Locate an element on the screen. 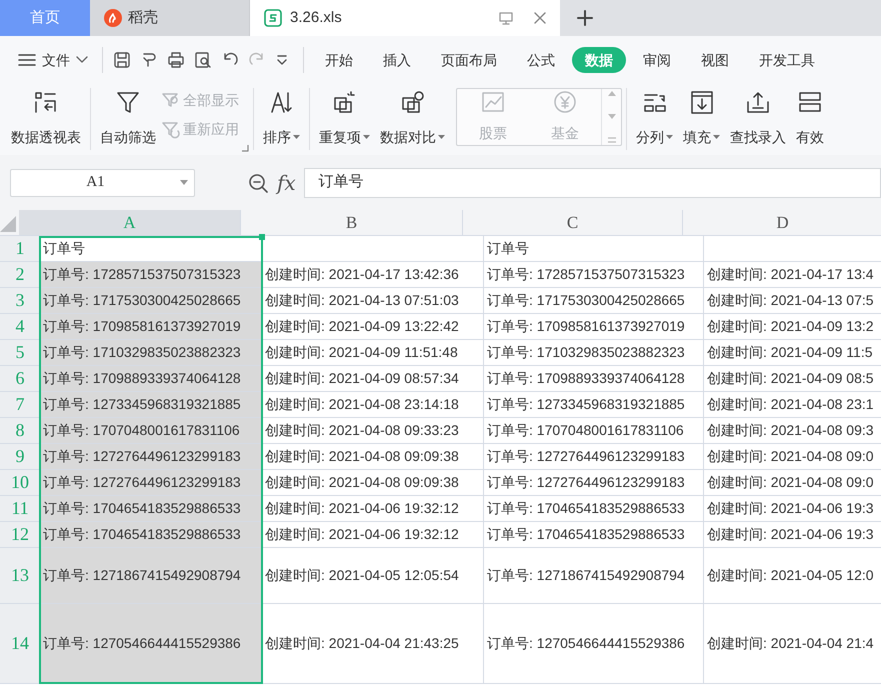  ribbon-tab: 审阅 is located at coordinates (657, 60).